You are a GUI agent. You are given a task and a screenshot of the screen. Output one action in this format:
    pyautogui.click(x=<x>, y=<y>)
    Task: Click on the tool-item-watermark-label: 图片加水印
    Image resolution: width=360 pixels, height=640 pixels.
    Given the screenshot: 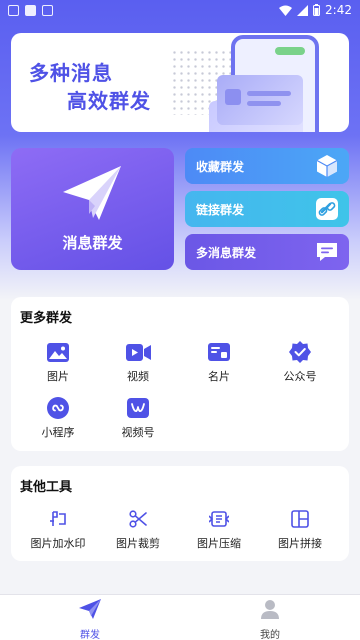 What is the action you would take?
    pyautogui.click(x=58, y=543)
    